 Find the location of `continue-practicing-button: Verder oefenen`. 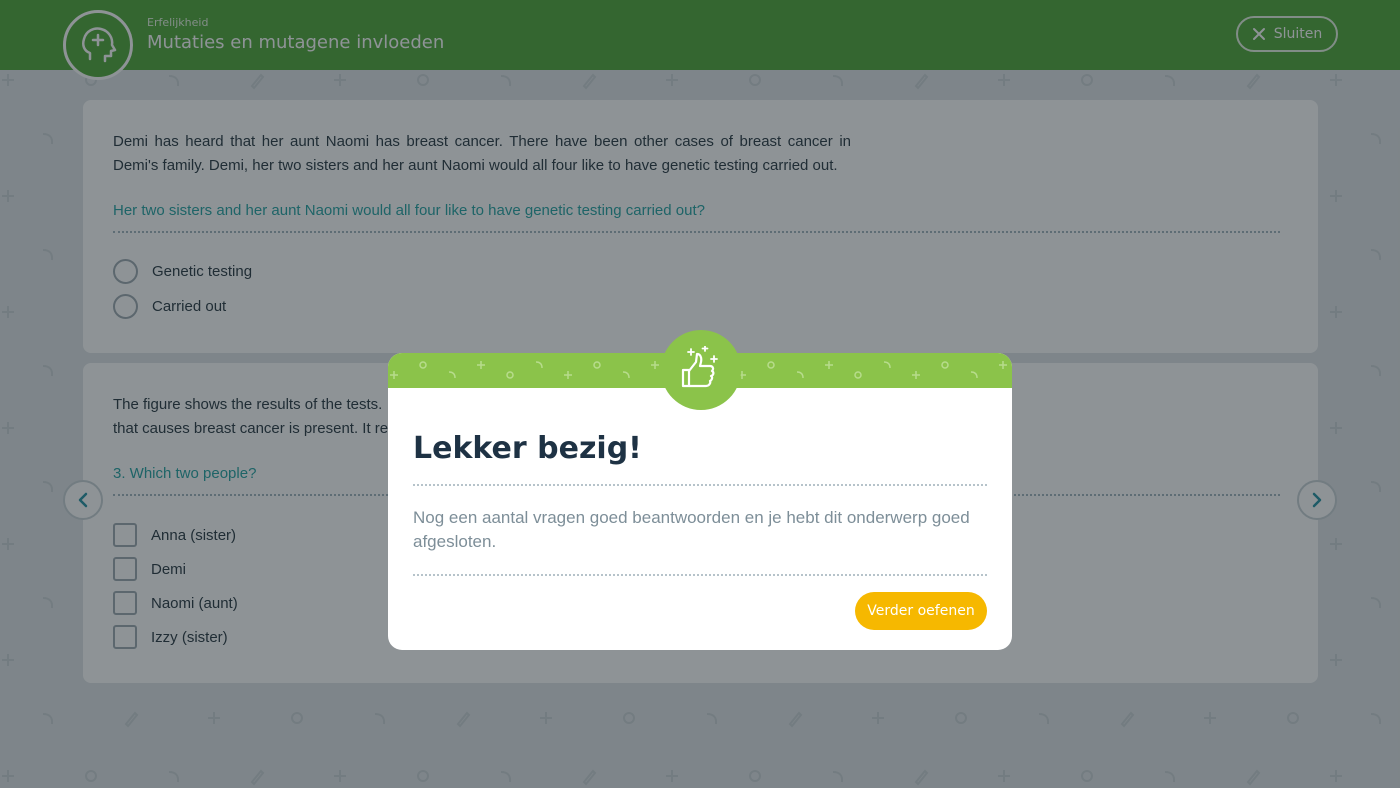

continue-practicing-button: Verder oefenen is located at coordinates (921, 611).